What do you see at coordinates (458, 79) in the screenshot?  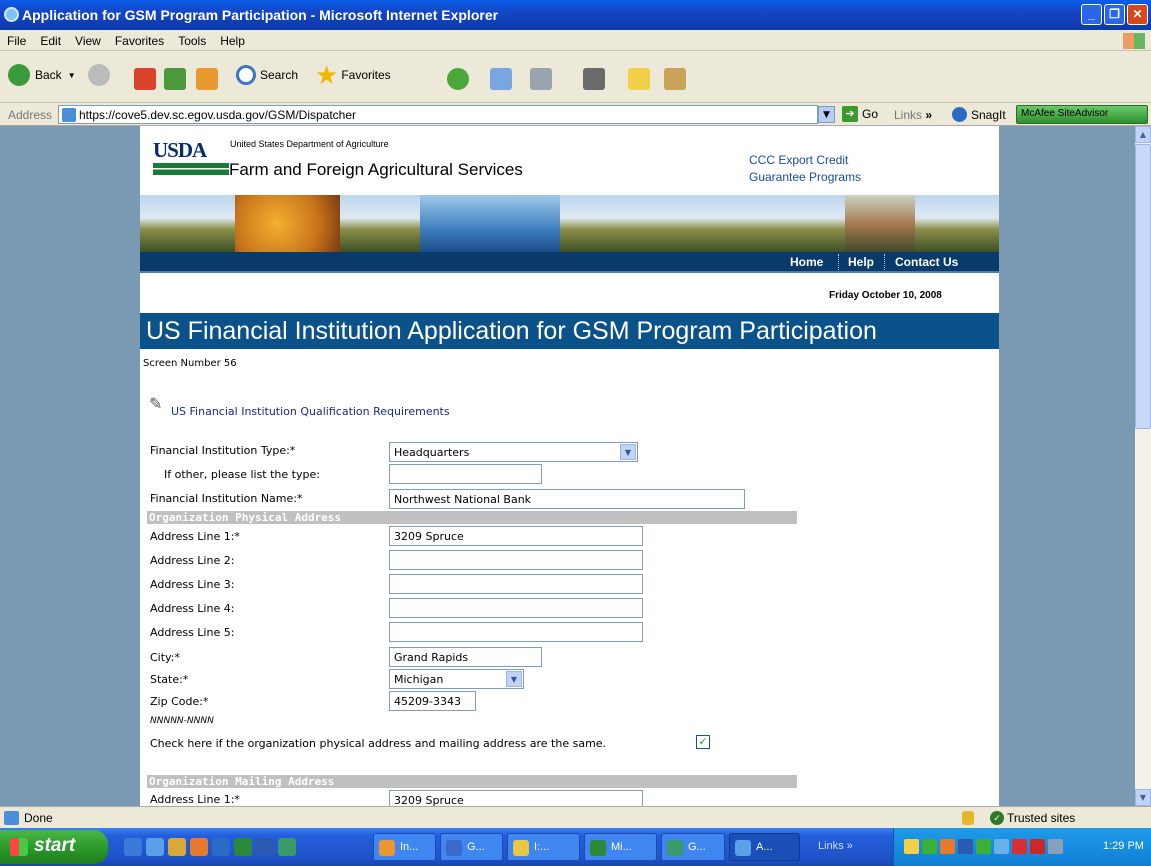 I see `history-icon` at bounding box center [458, 79].